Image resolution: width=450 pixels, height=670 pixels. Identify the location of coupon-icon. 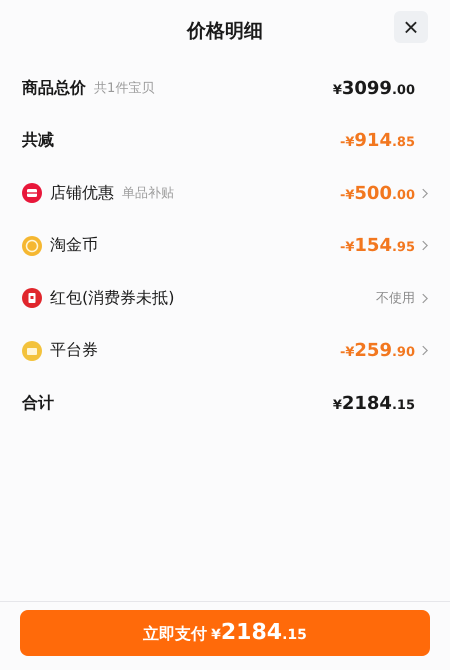
(32, 350).